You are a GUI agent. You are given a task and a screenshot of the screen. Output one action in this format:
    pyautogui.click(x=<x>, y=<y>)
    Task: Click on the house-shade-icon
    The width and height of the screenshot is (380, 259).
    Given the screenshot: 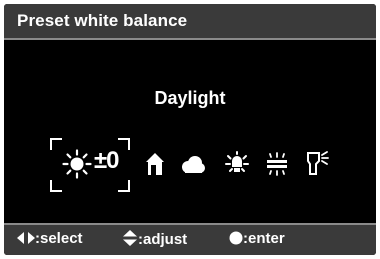 What is the action you would take?
    pyautogui.click(x=155, y=166)
    